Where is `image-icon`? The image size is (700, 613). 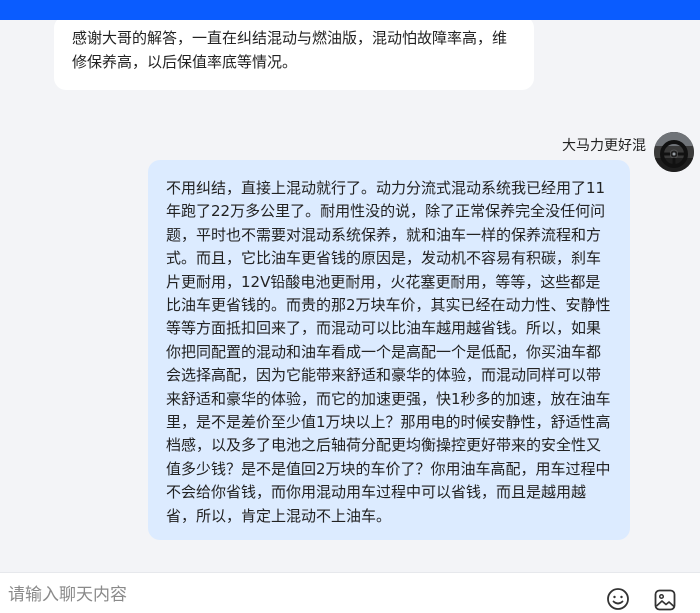 image-icon is located at coordinates (665, 600).